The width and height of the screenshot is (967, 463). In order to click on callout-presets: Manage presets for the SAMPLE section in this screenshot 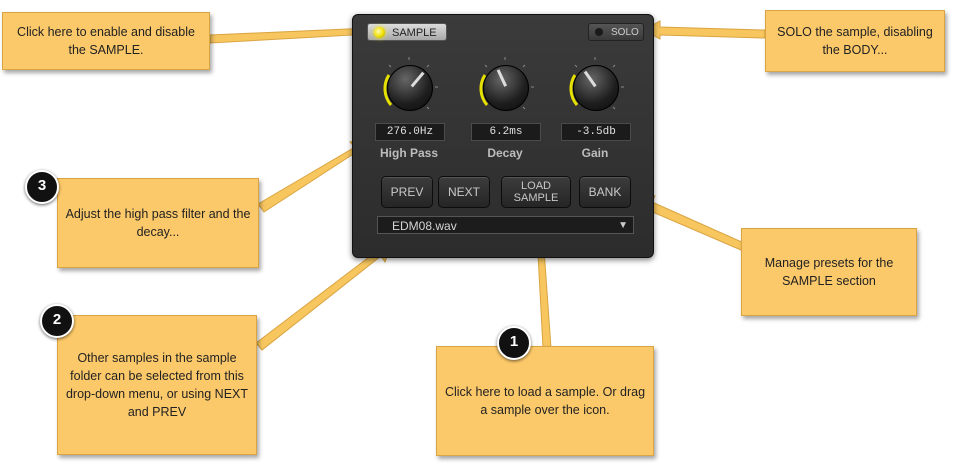, I will do `click(829, 272)`.